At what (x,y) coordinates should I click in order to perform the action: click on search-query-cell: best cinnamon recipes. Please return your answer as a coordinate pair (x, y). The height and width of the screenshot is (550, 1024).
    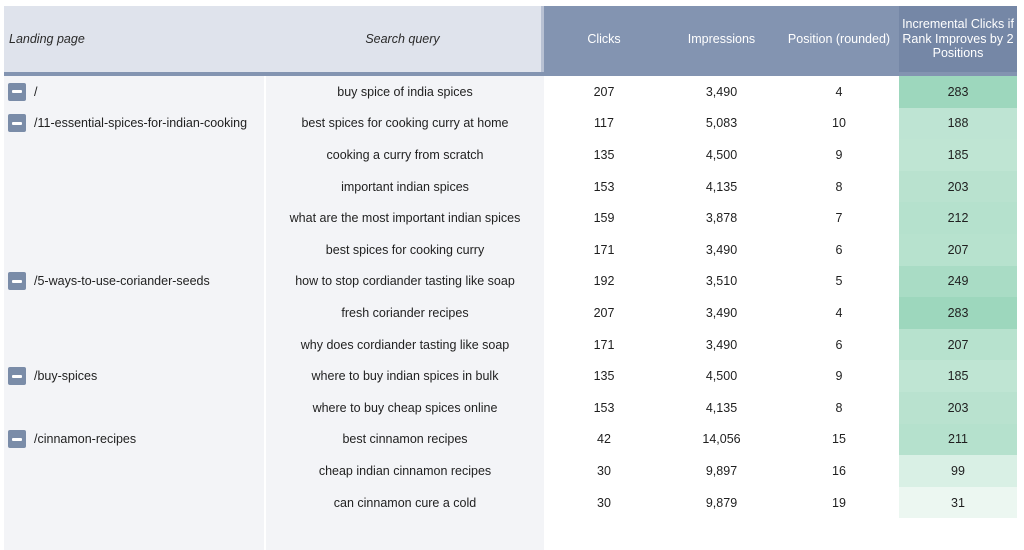
    Looking at the image, I should click on (404, 439).